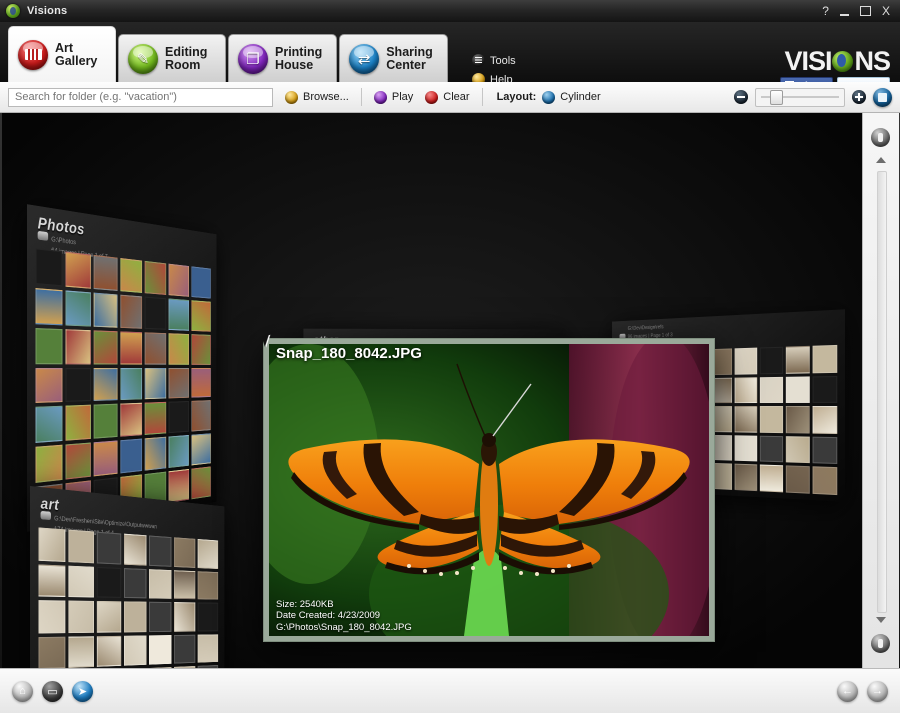 This screenshot has height=713, width=900. Describe the element at coordinates (571, 97) in the screenshot. I see `layout-selector: Cylinder` at that location.